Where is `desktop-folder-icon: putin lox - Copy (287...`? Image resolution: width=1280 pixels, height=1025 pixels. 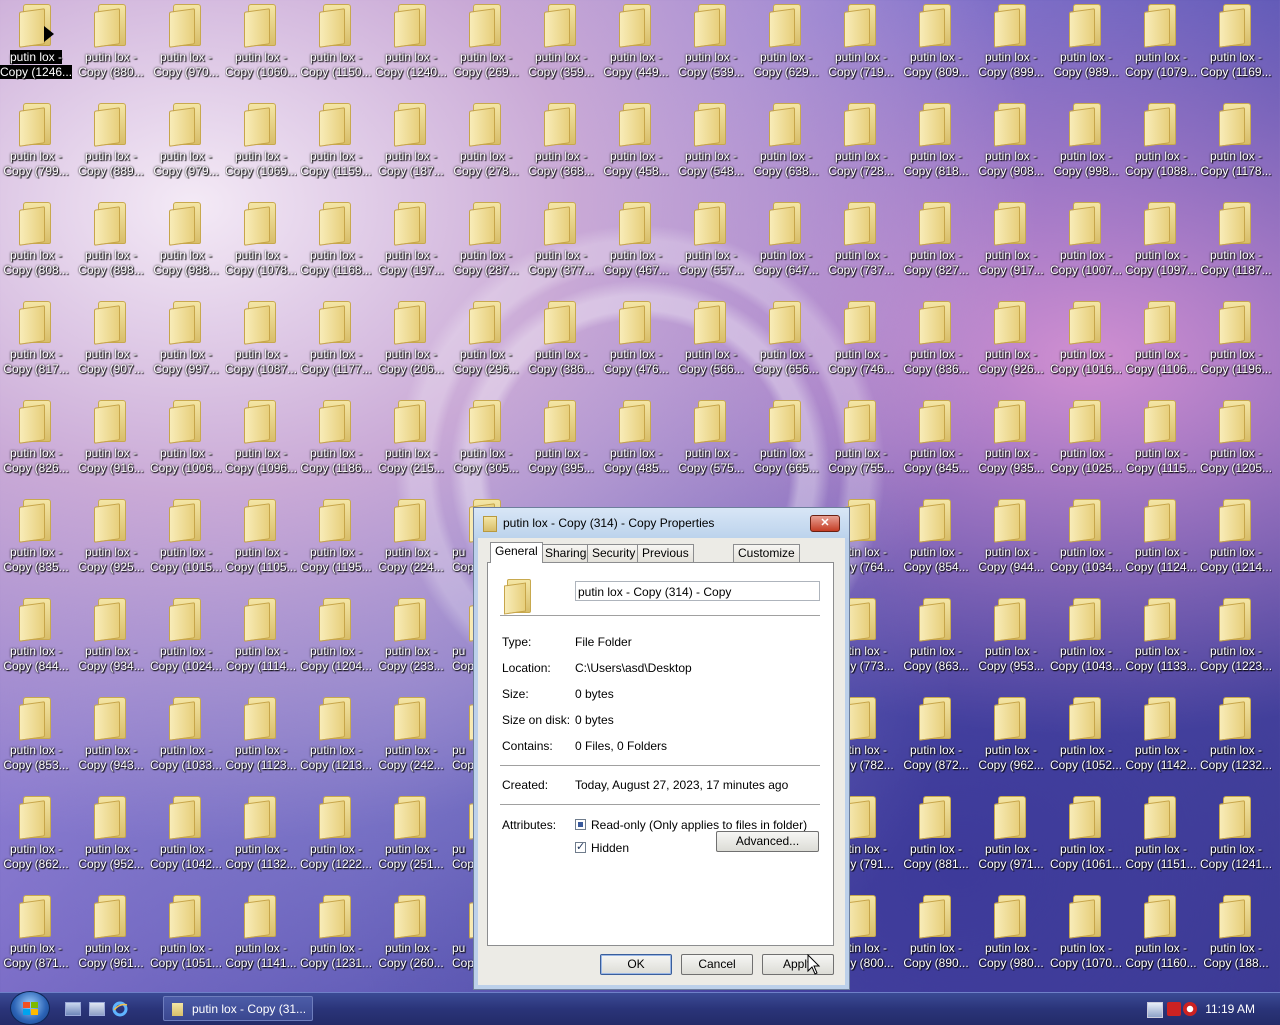 desktop-folder-icon: putin lox - Copy (287... is located at coordinates (486, 246).